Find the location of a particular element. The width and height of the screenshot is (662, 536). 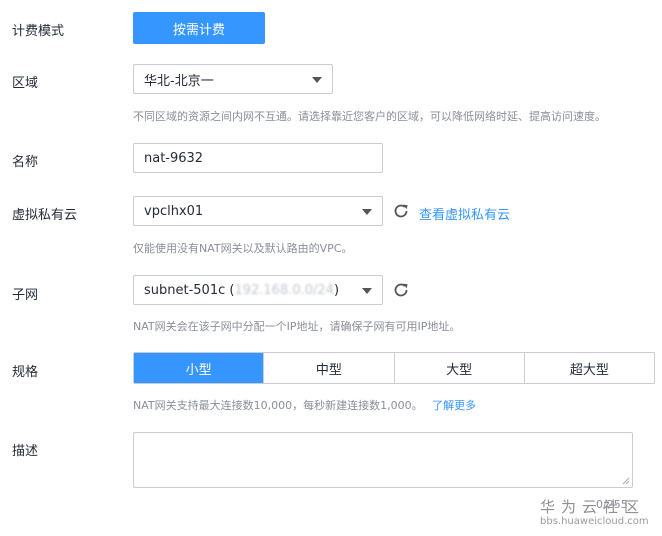

subnet-label: 子网 is located at coordinates (25, 295).